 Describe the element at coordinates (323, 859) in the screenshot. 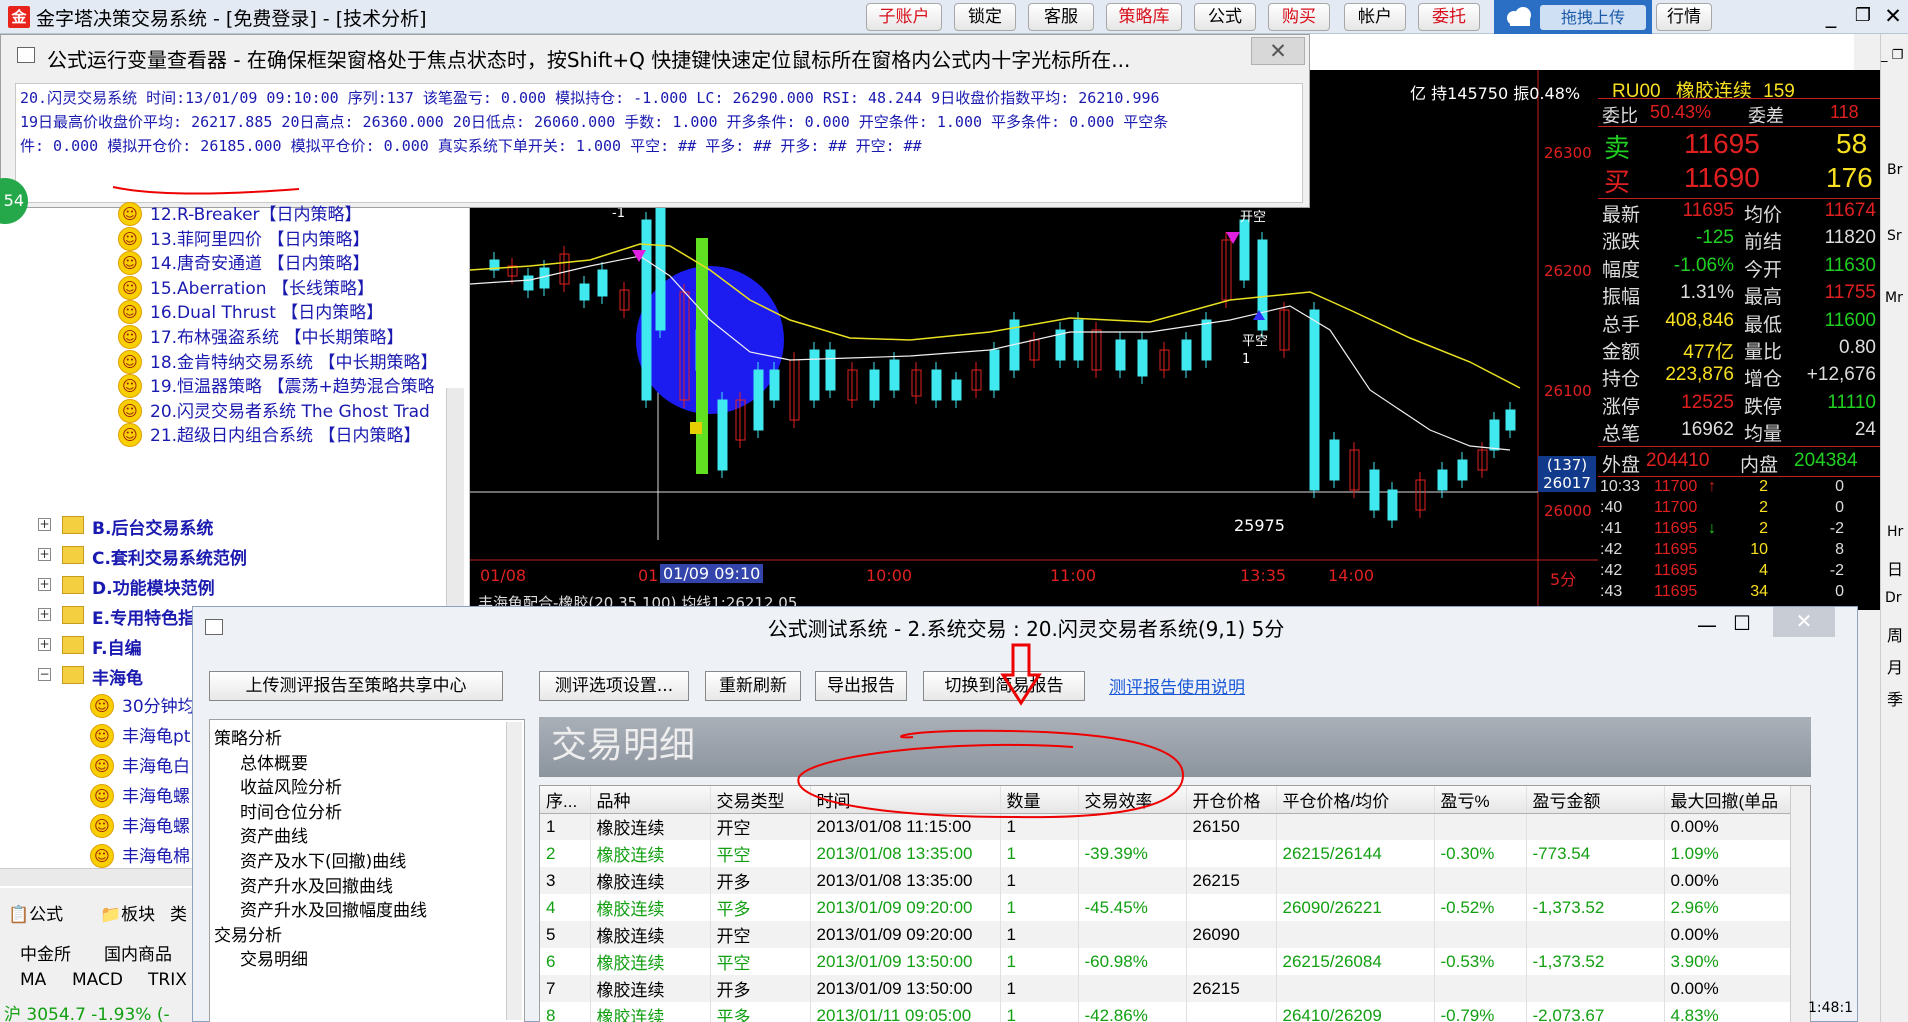

I see `nav-item: 资产及水下(回撤)曲线` at that location.